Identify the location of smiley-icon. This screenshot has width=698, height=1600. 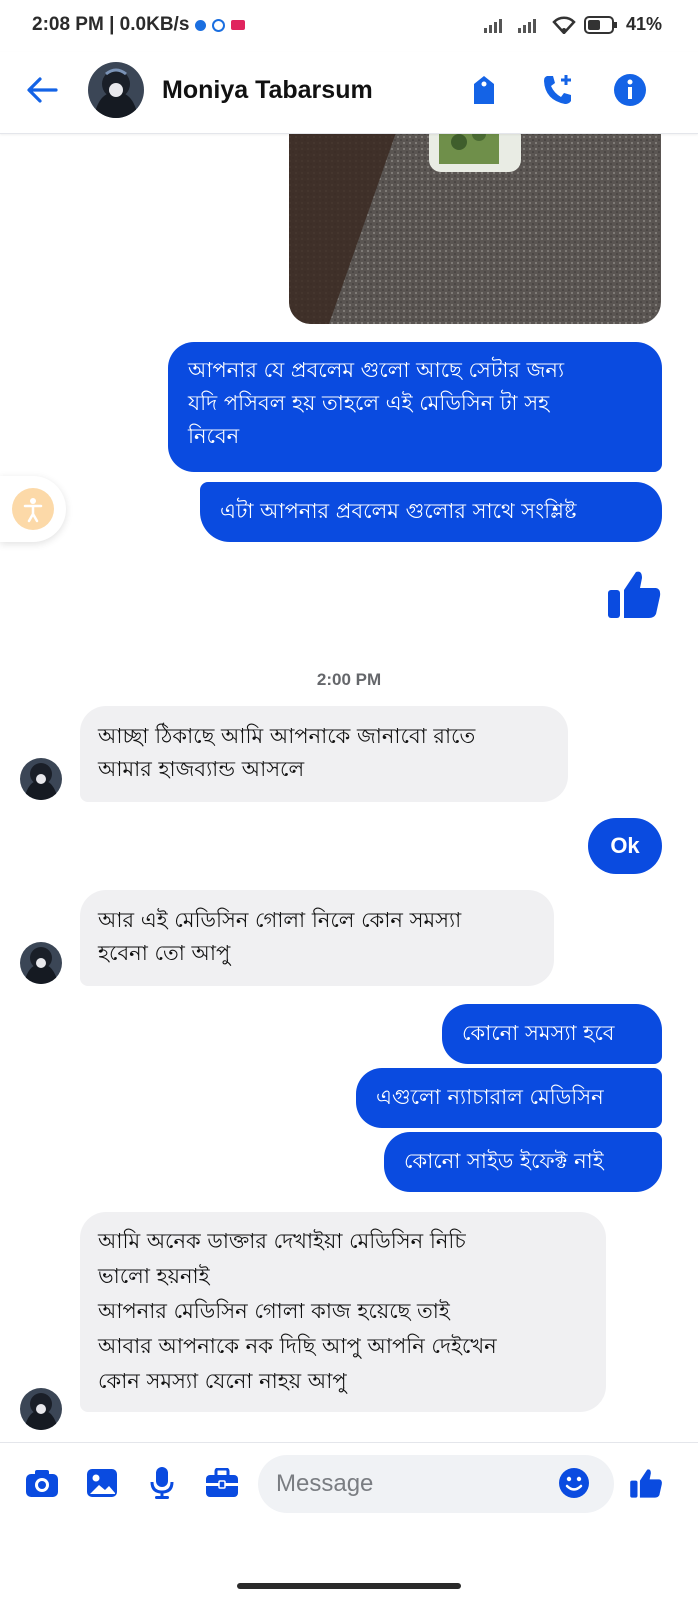
(574, 1483).